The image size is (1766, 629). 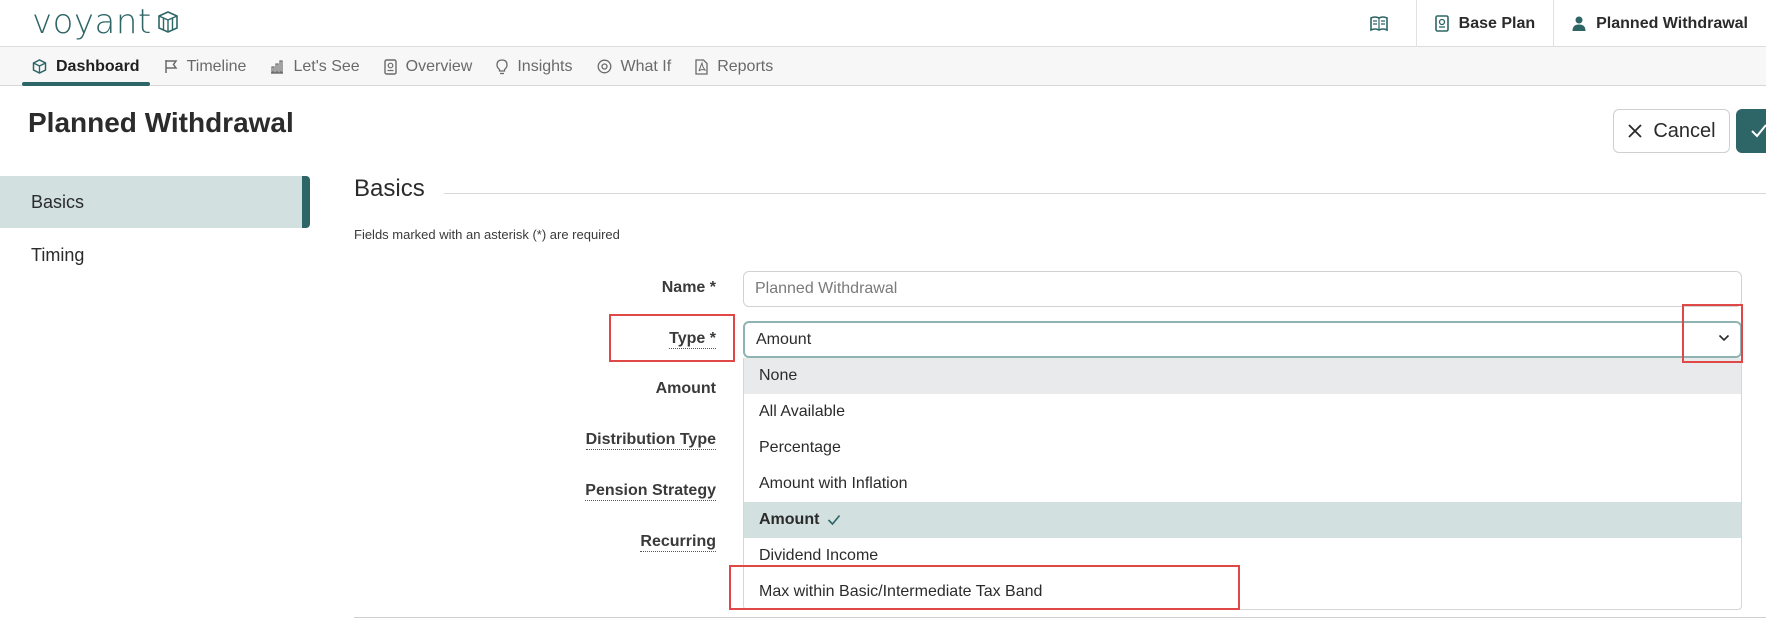 What do you see at coordinates (171, 66) in the screenshot?
I see `flag-icon` at bounding box center [171, 66].